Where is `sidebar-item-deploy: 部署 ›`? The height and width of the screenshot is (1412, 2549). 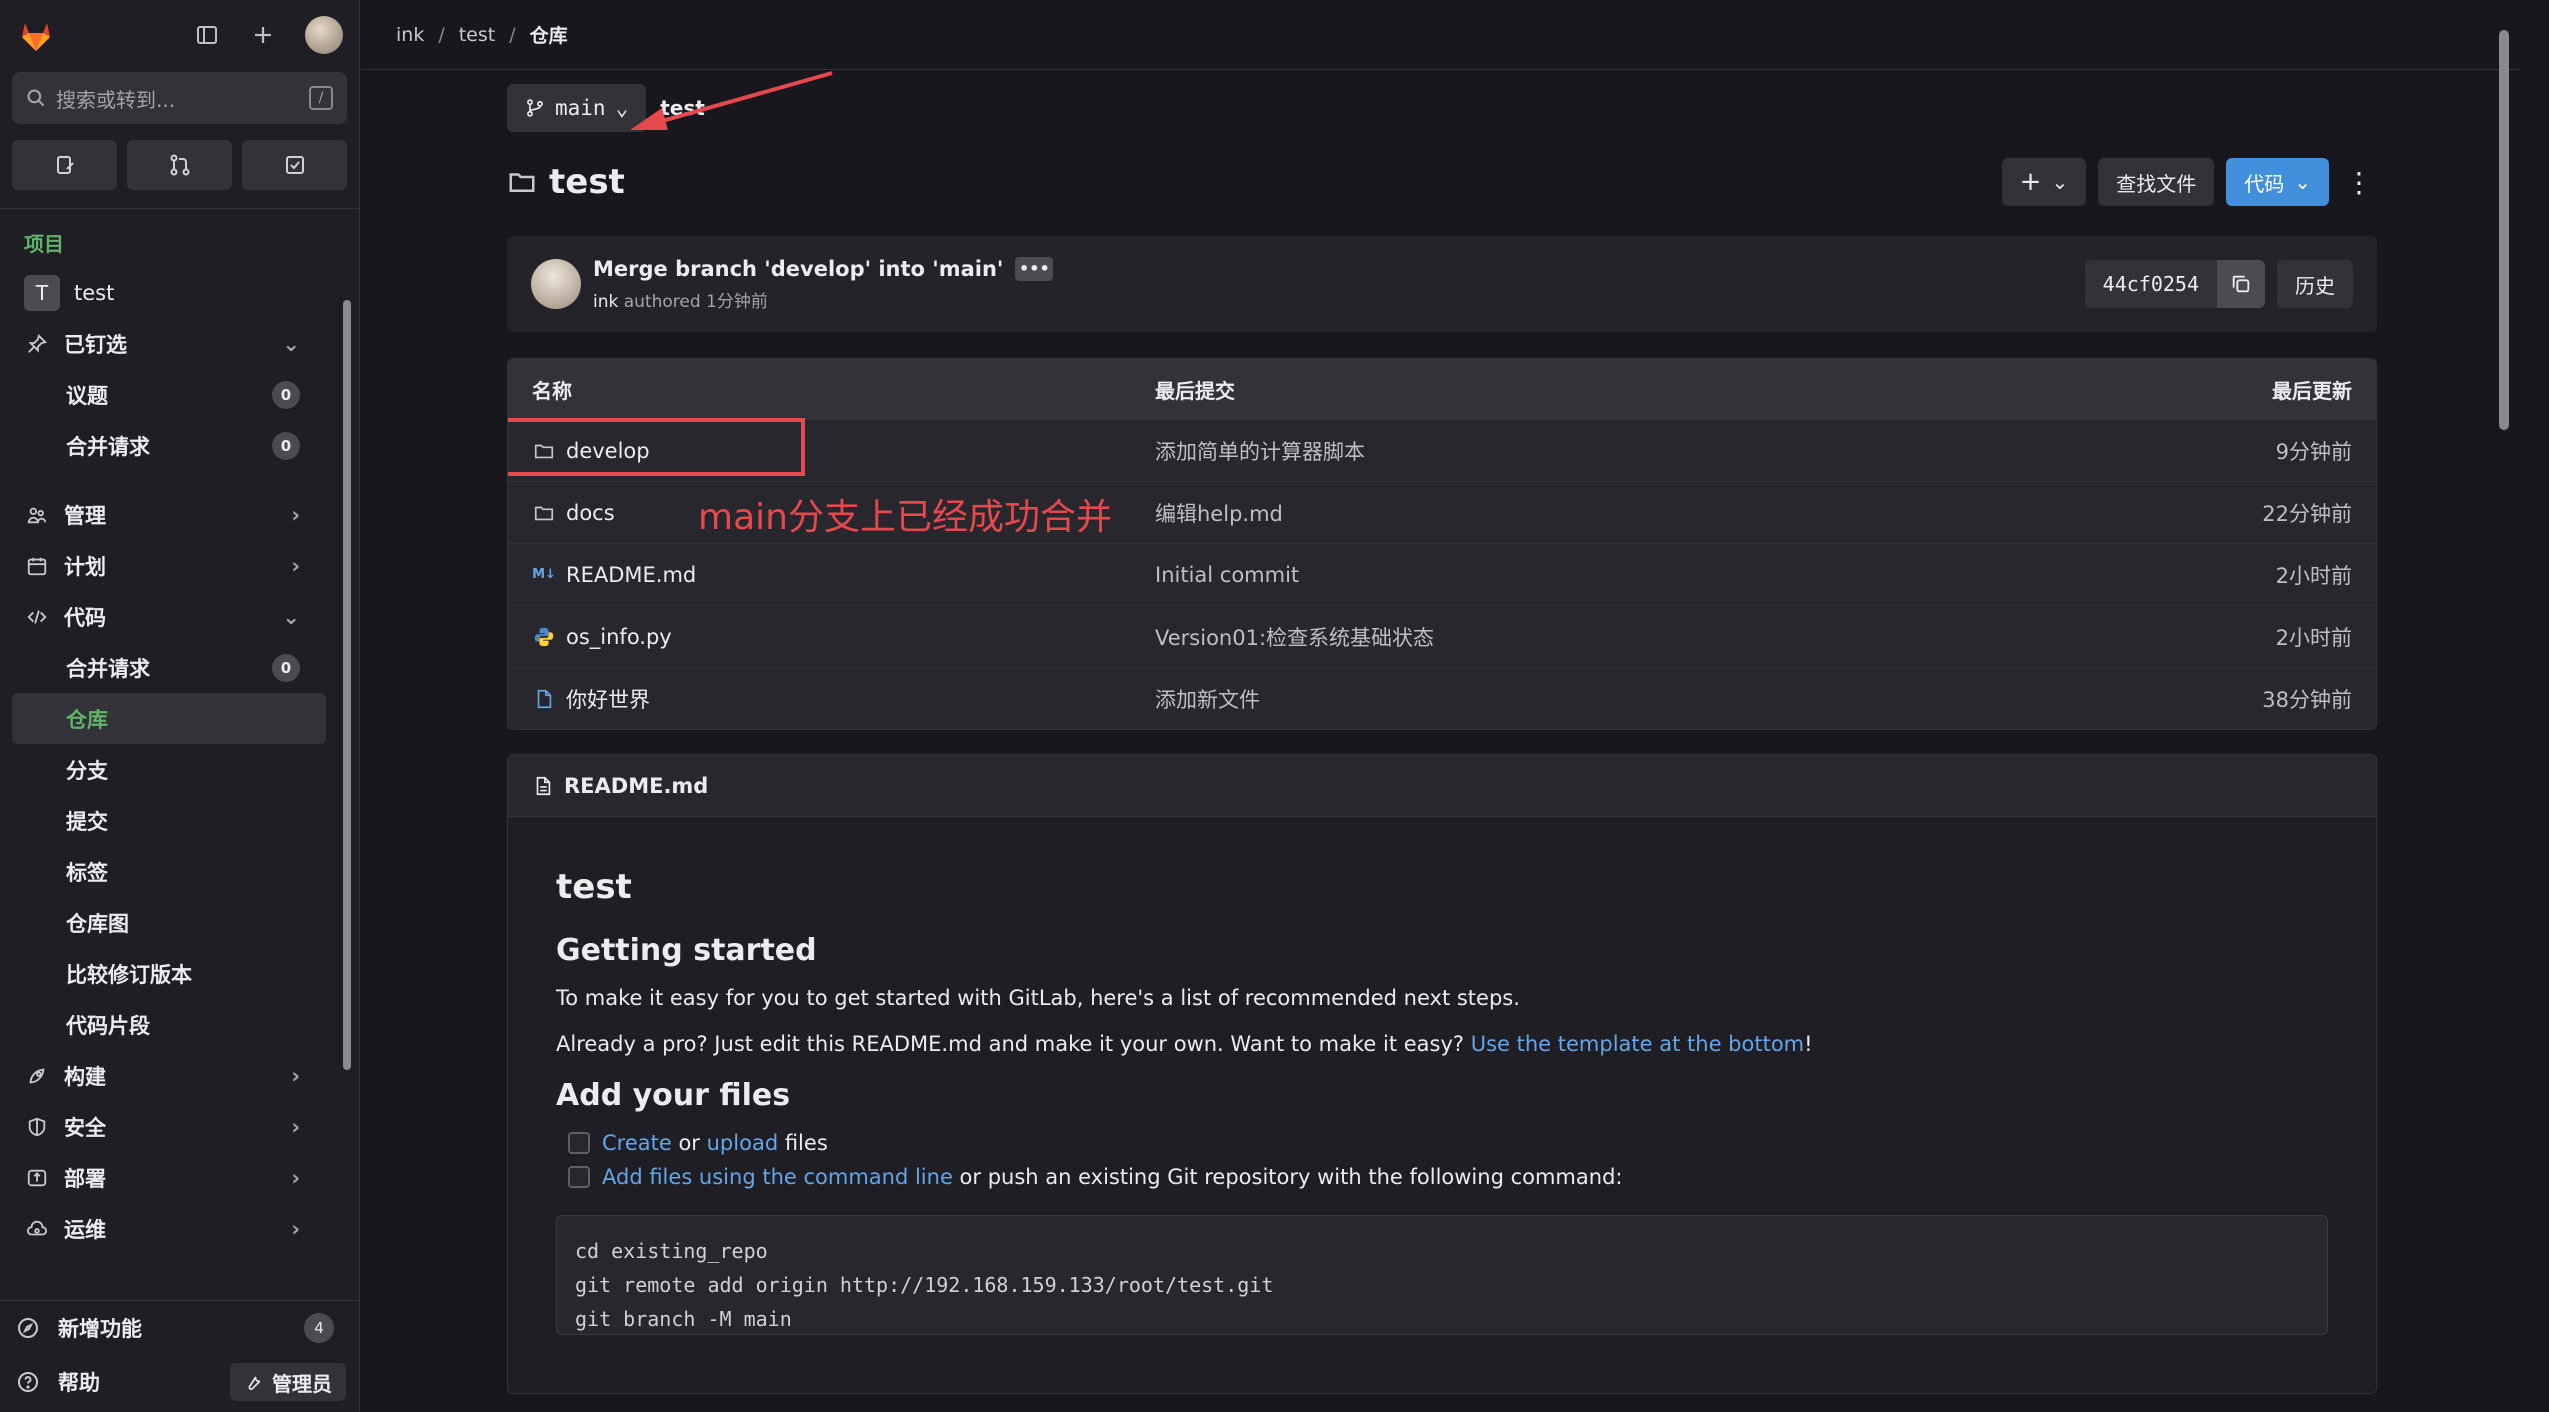
sidebar-item-deploy: 部署 › is located at coordinates (170, 1177).